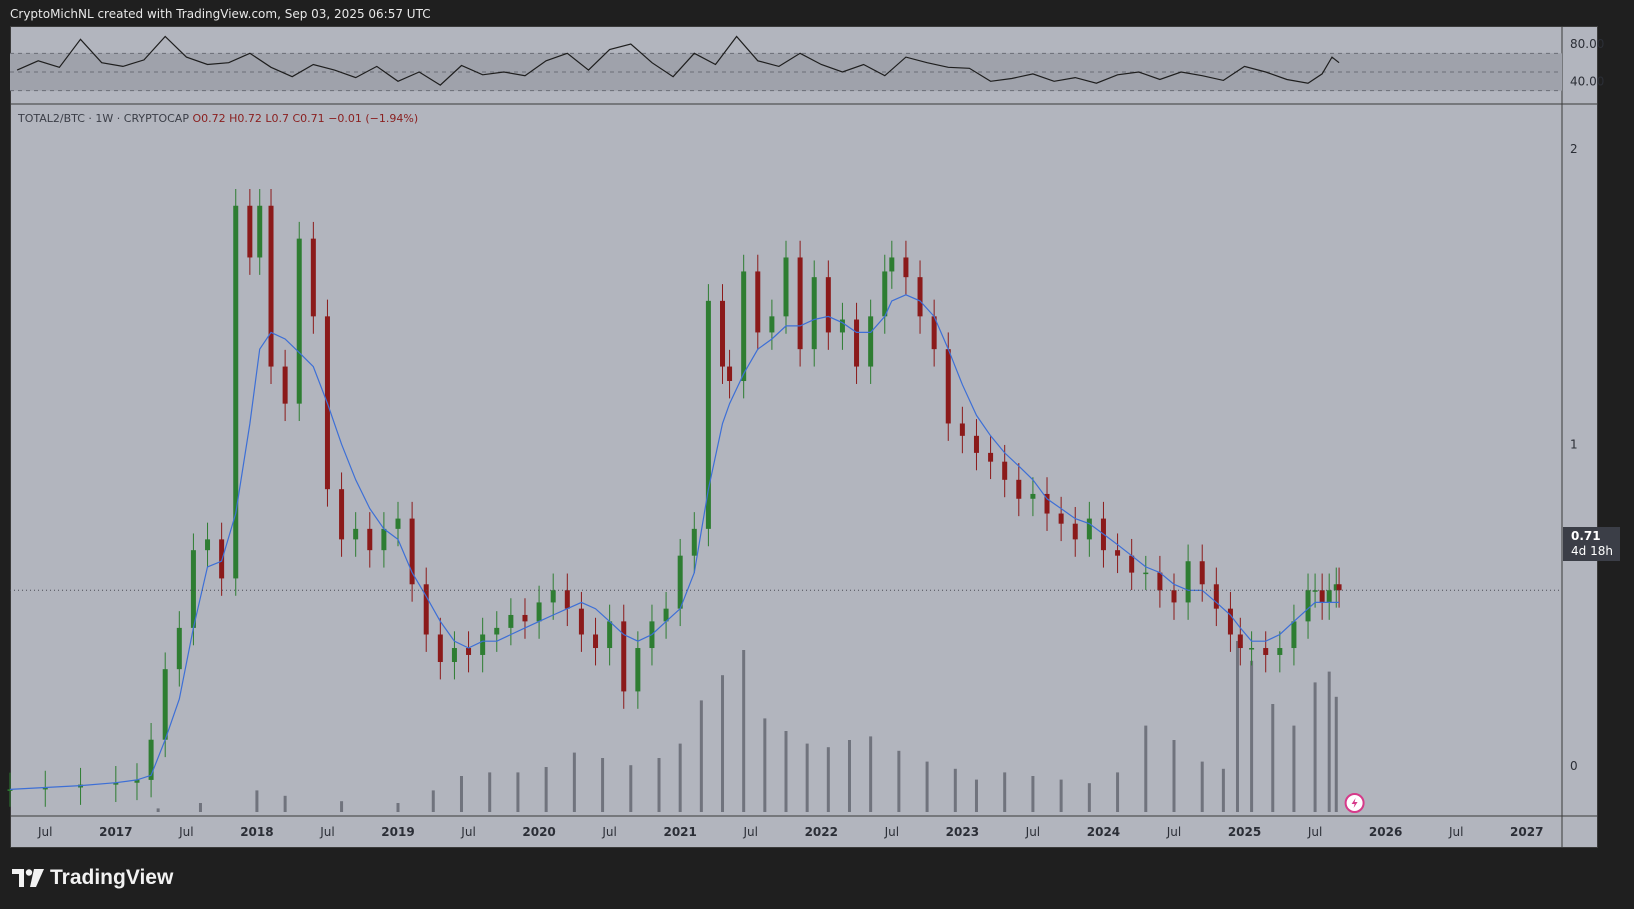 This screenshot has height=909, width=1634. Describe the element at coordinates (1244, 832) in the screenshot. I see `time-tick-label: 2025` at that location.